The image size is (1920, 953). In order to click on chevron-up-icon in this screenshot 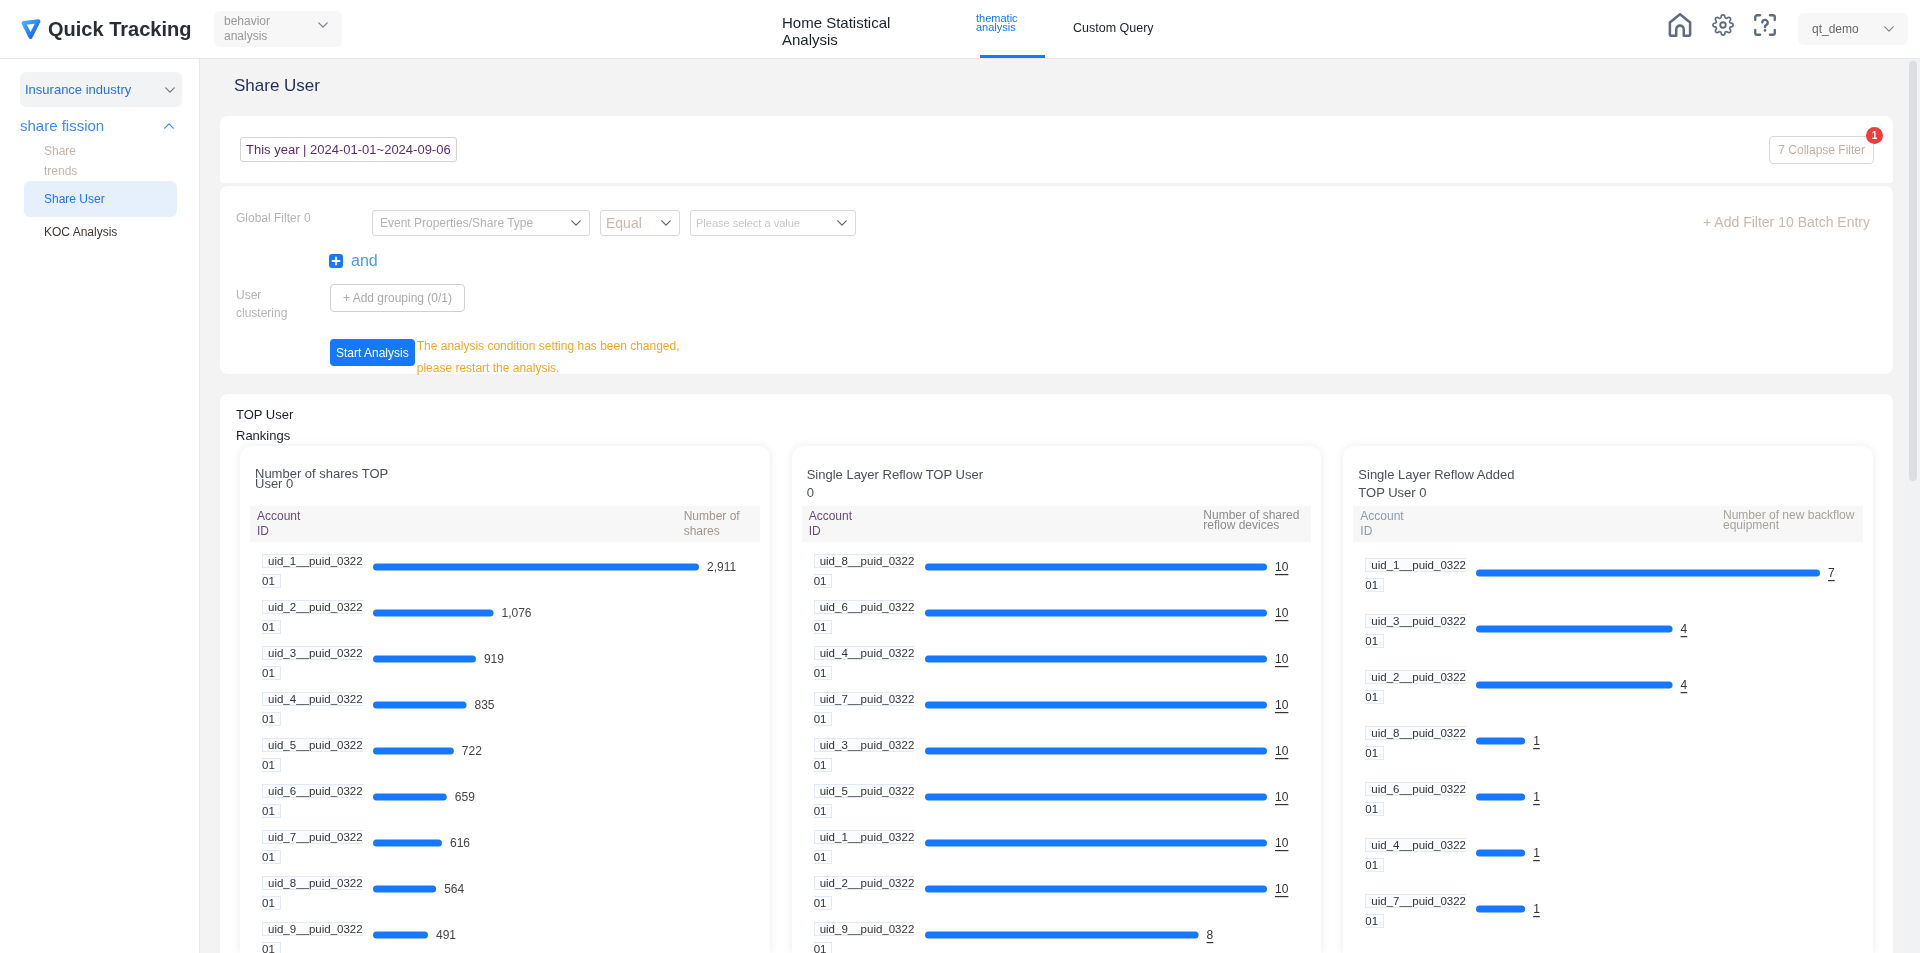, I will do `click(169, 126)`.